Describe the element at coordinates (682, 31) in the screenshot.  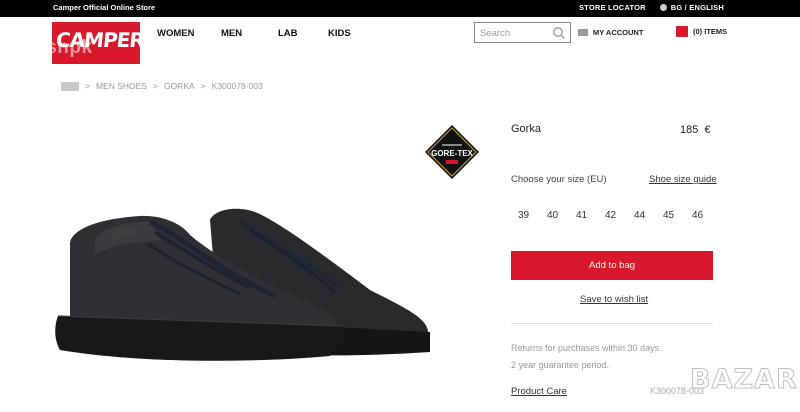
I see `bag-icon` at that location.